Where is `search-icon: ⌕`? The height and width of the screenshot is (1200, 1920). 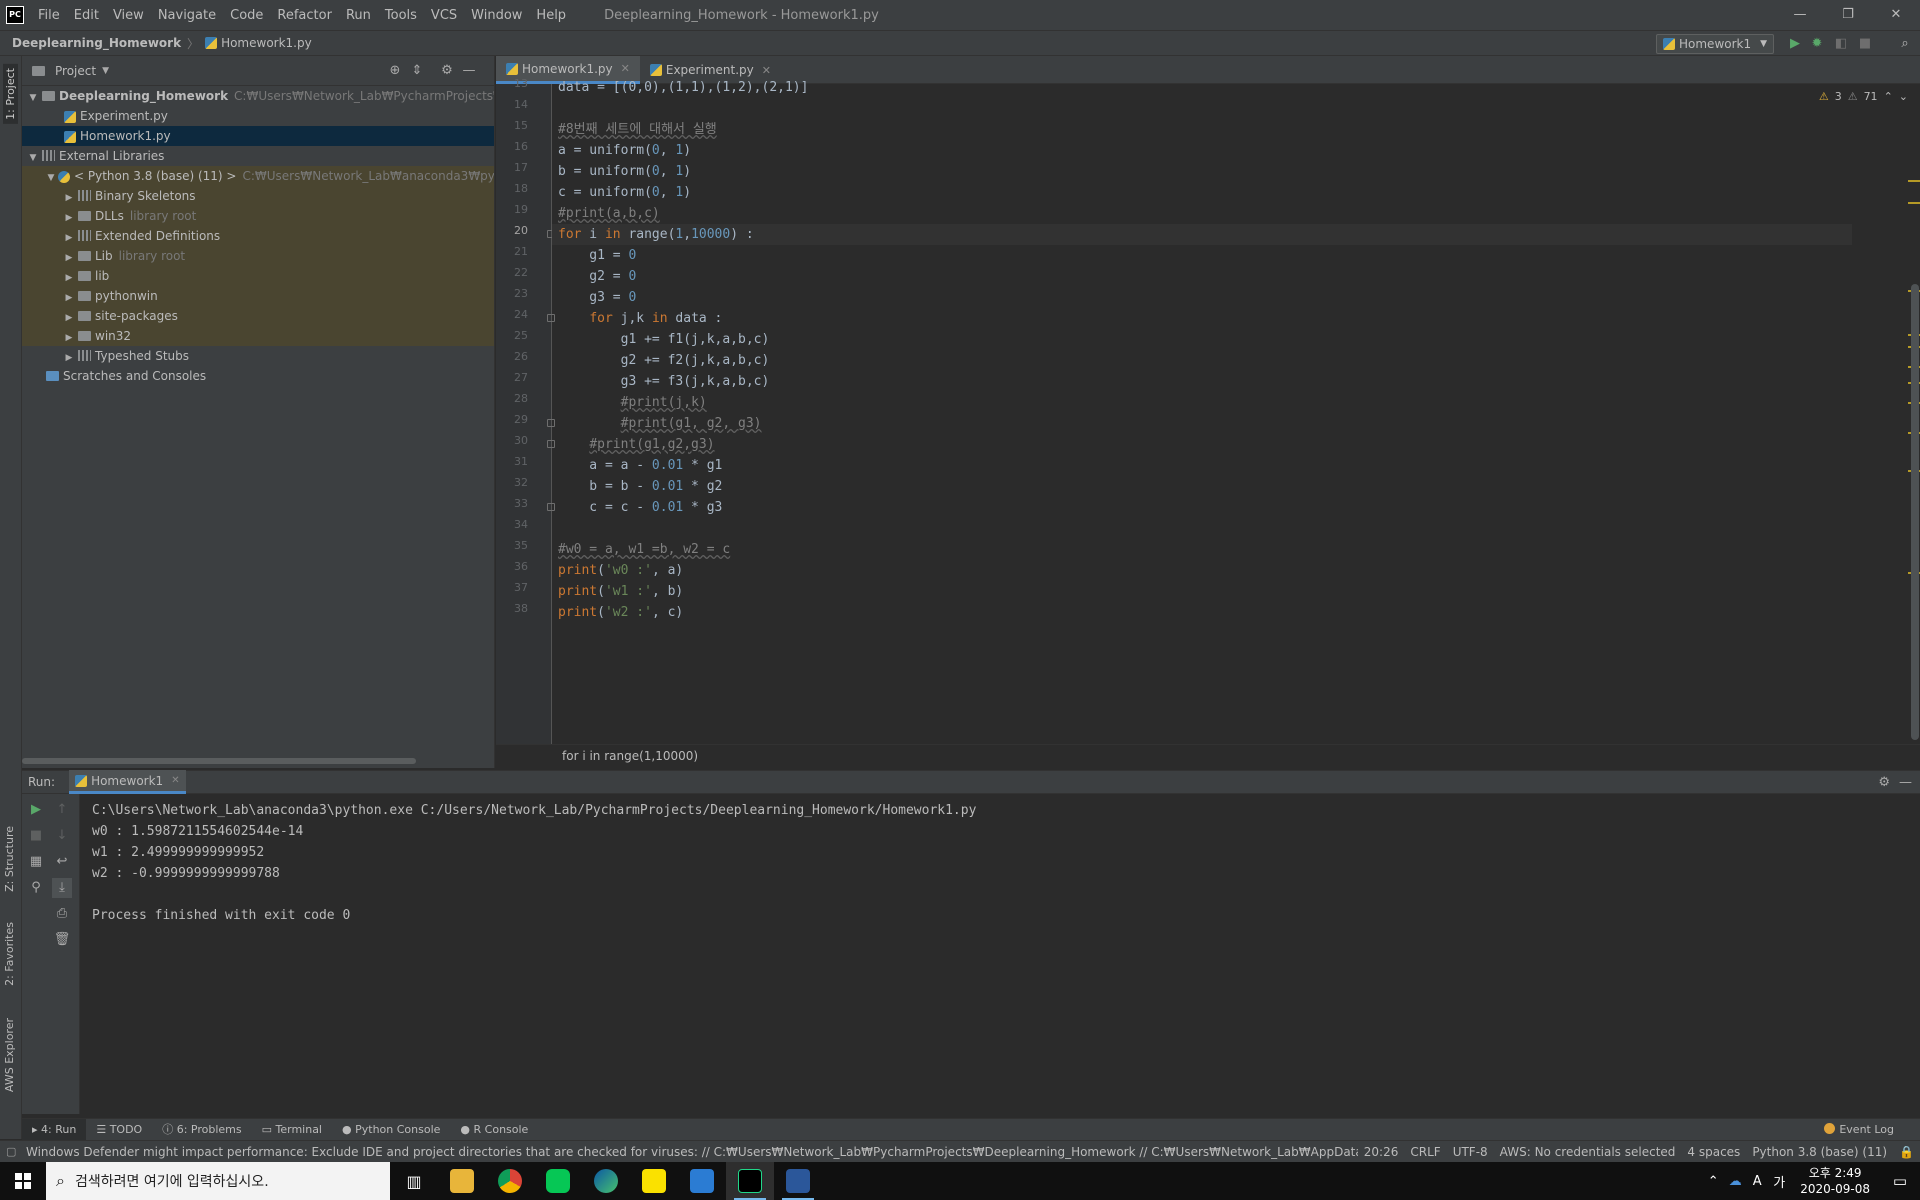
search-icon: ⌕ is located at coordinates (1905, 44).